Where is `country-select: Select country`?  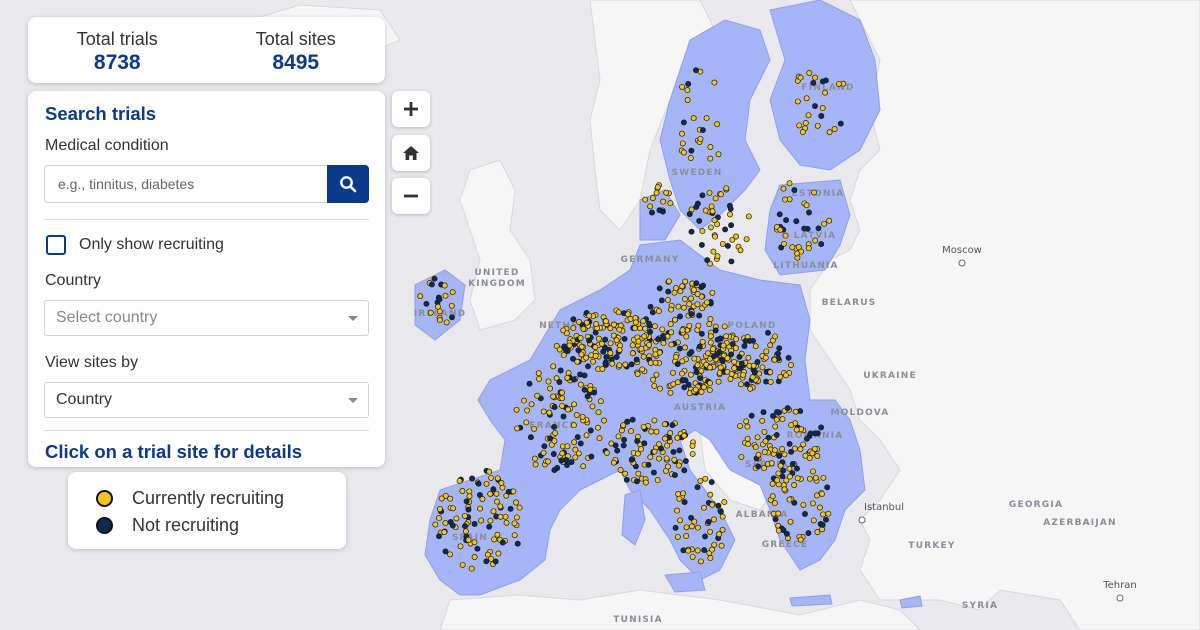 country-select: Select country is located at coordinates (206, 318).